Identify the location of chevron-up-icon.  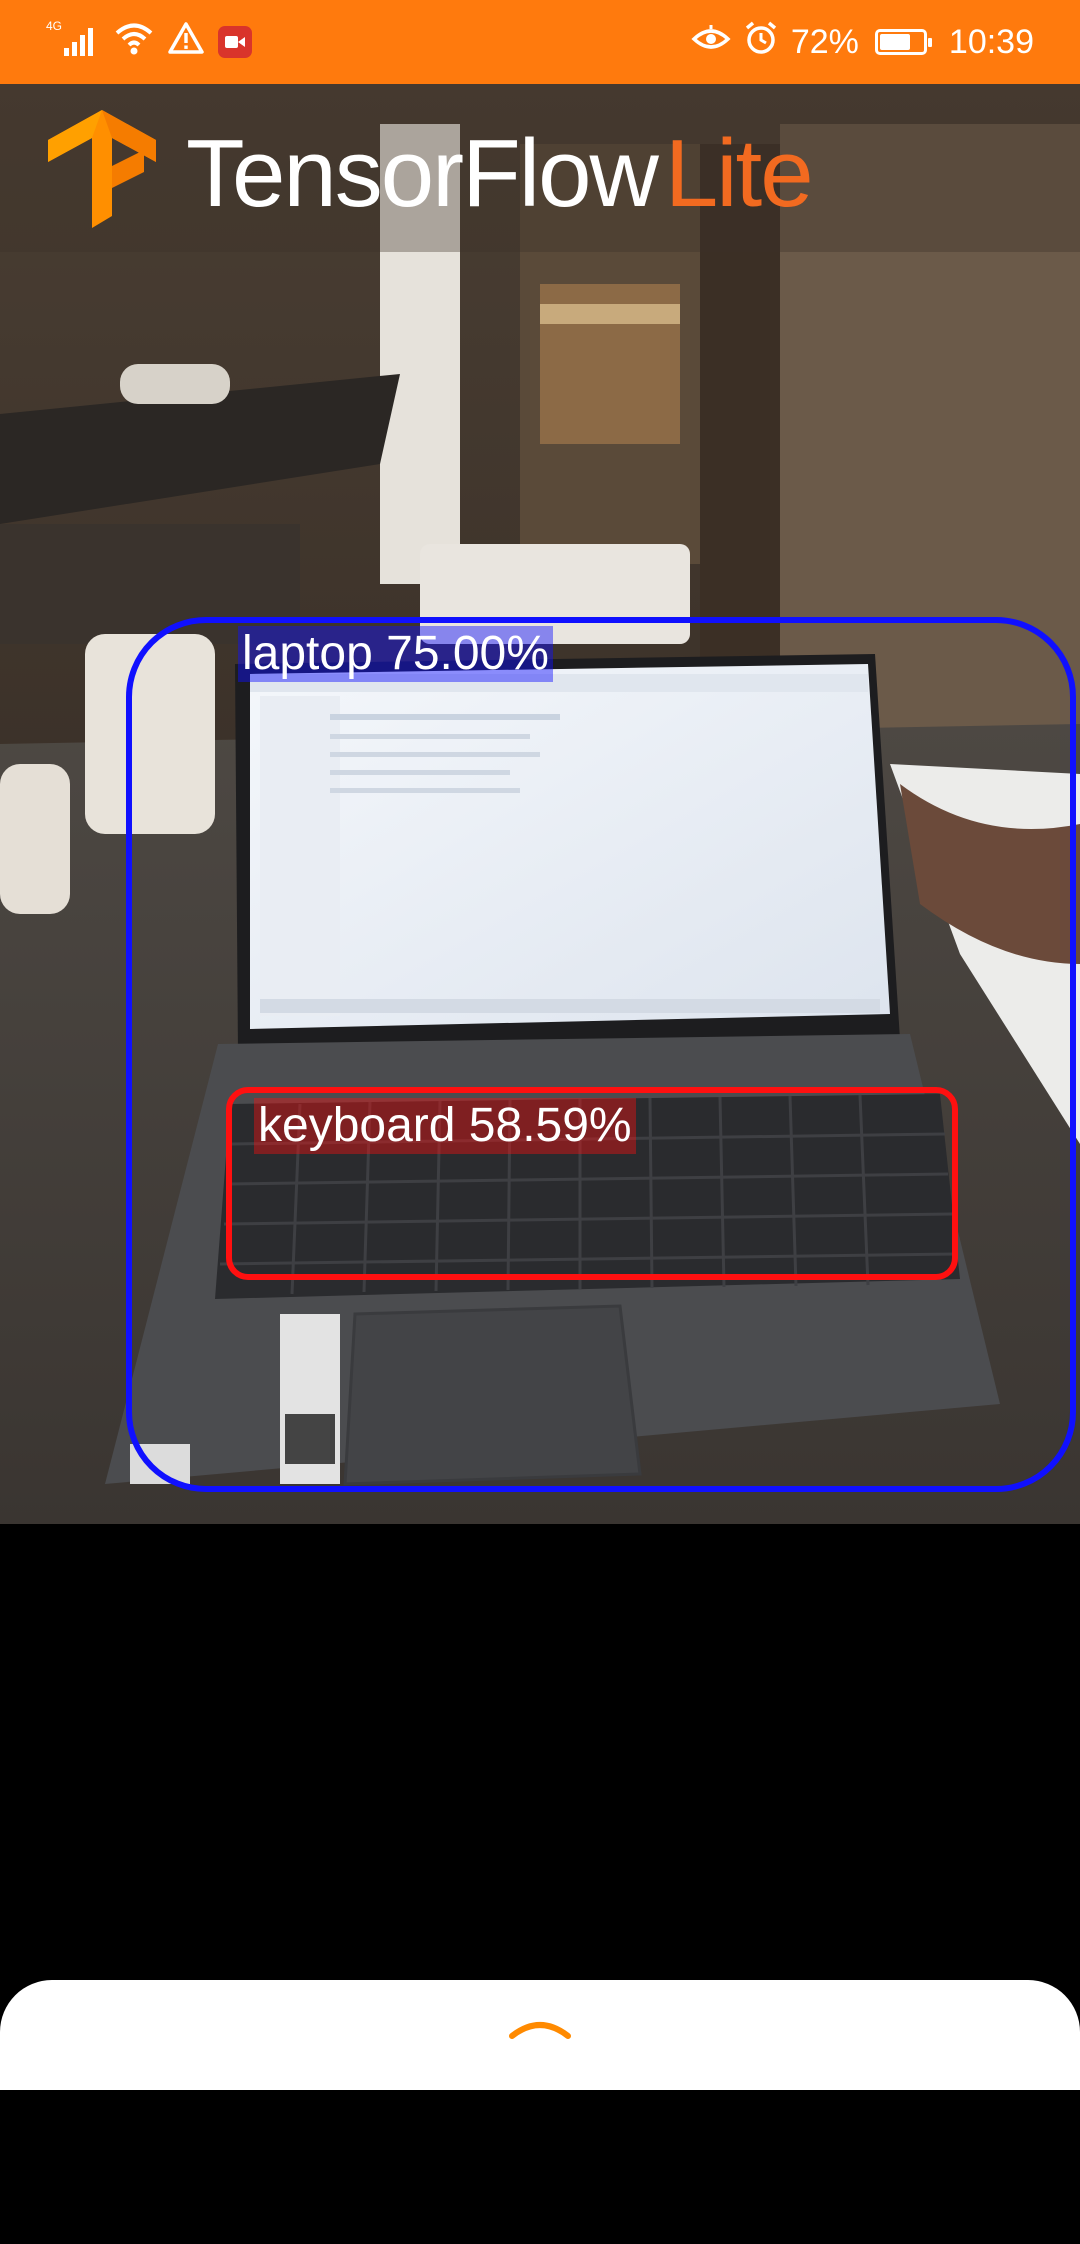
(540, 2028).